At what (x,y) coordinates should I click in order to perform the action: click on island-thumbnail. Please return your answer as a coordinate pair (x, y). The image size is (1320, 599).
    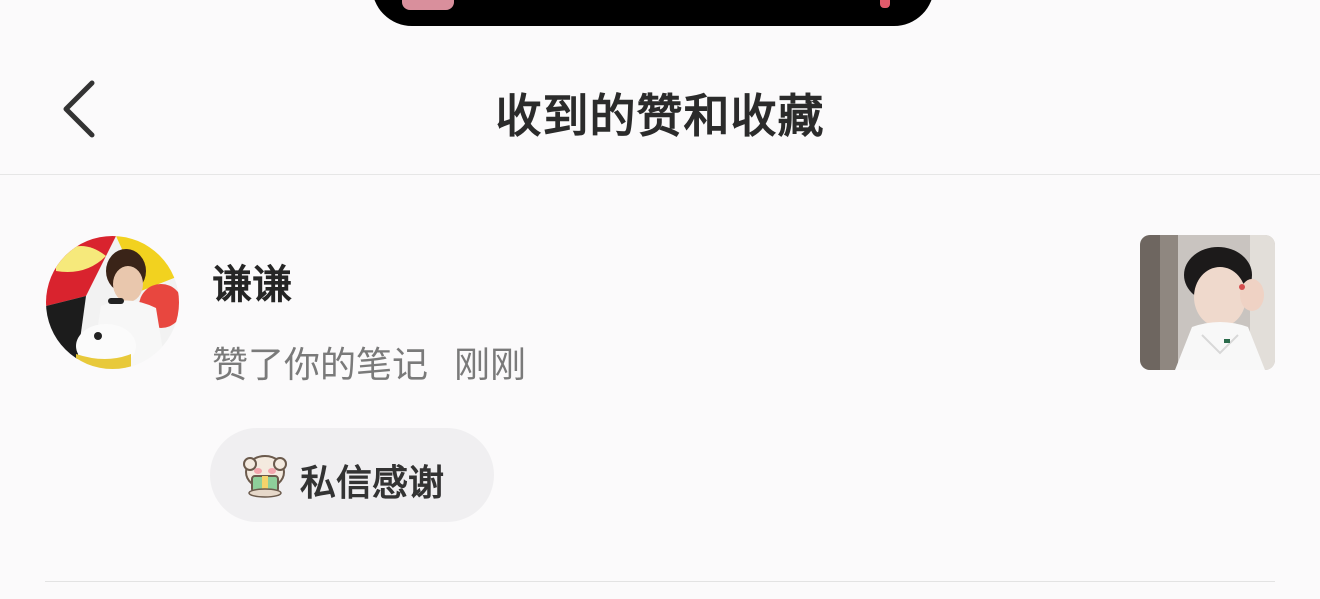
    Looking at the image, I should click on (428, 5).